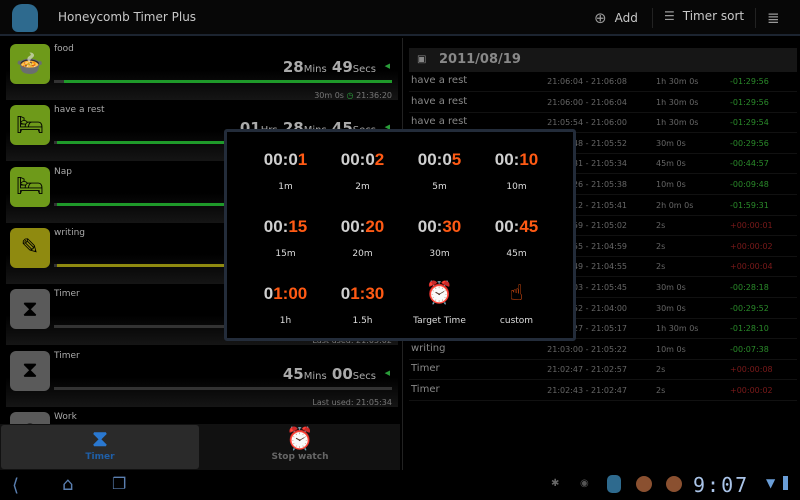 The height and width of the screenshot is (500, 800). What do you see at coordinates (67, 294) in the screenshot?
I see `timer-name: Timer` at bounding box center [67, 294].